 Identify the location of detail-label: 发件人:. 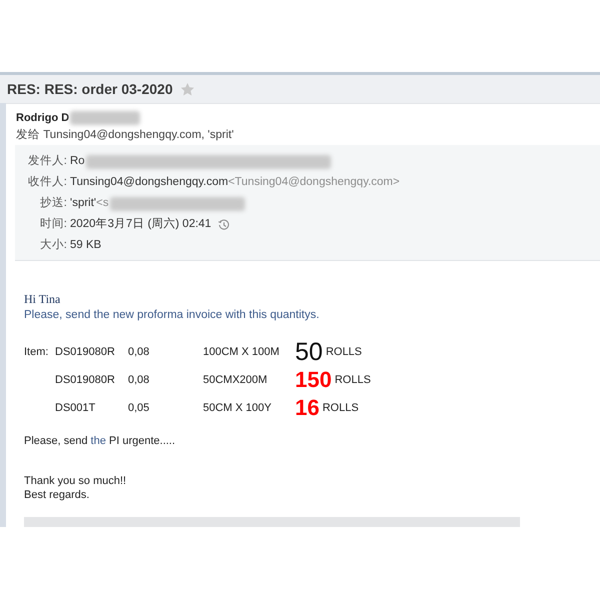
(46, 161).